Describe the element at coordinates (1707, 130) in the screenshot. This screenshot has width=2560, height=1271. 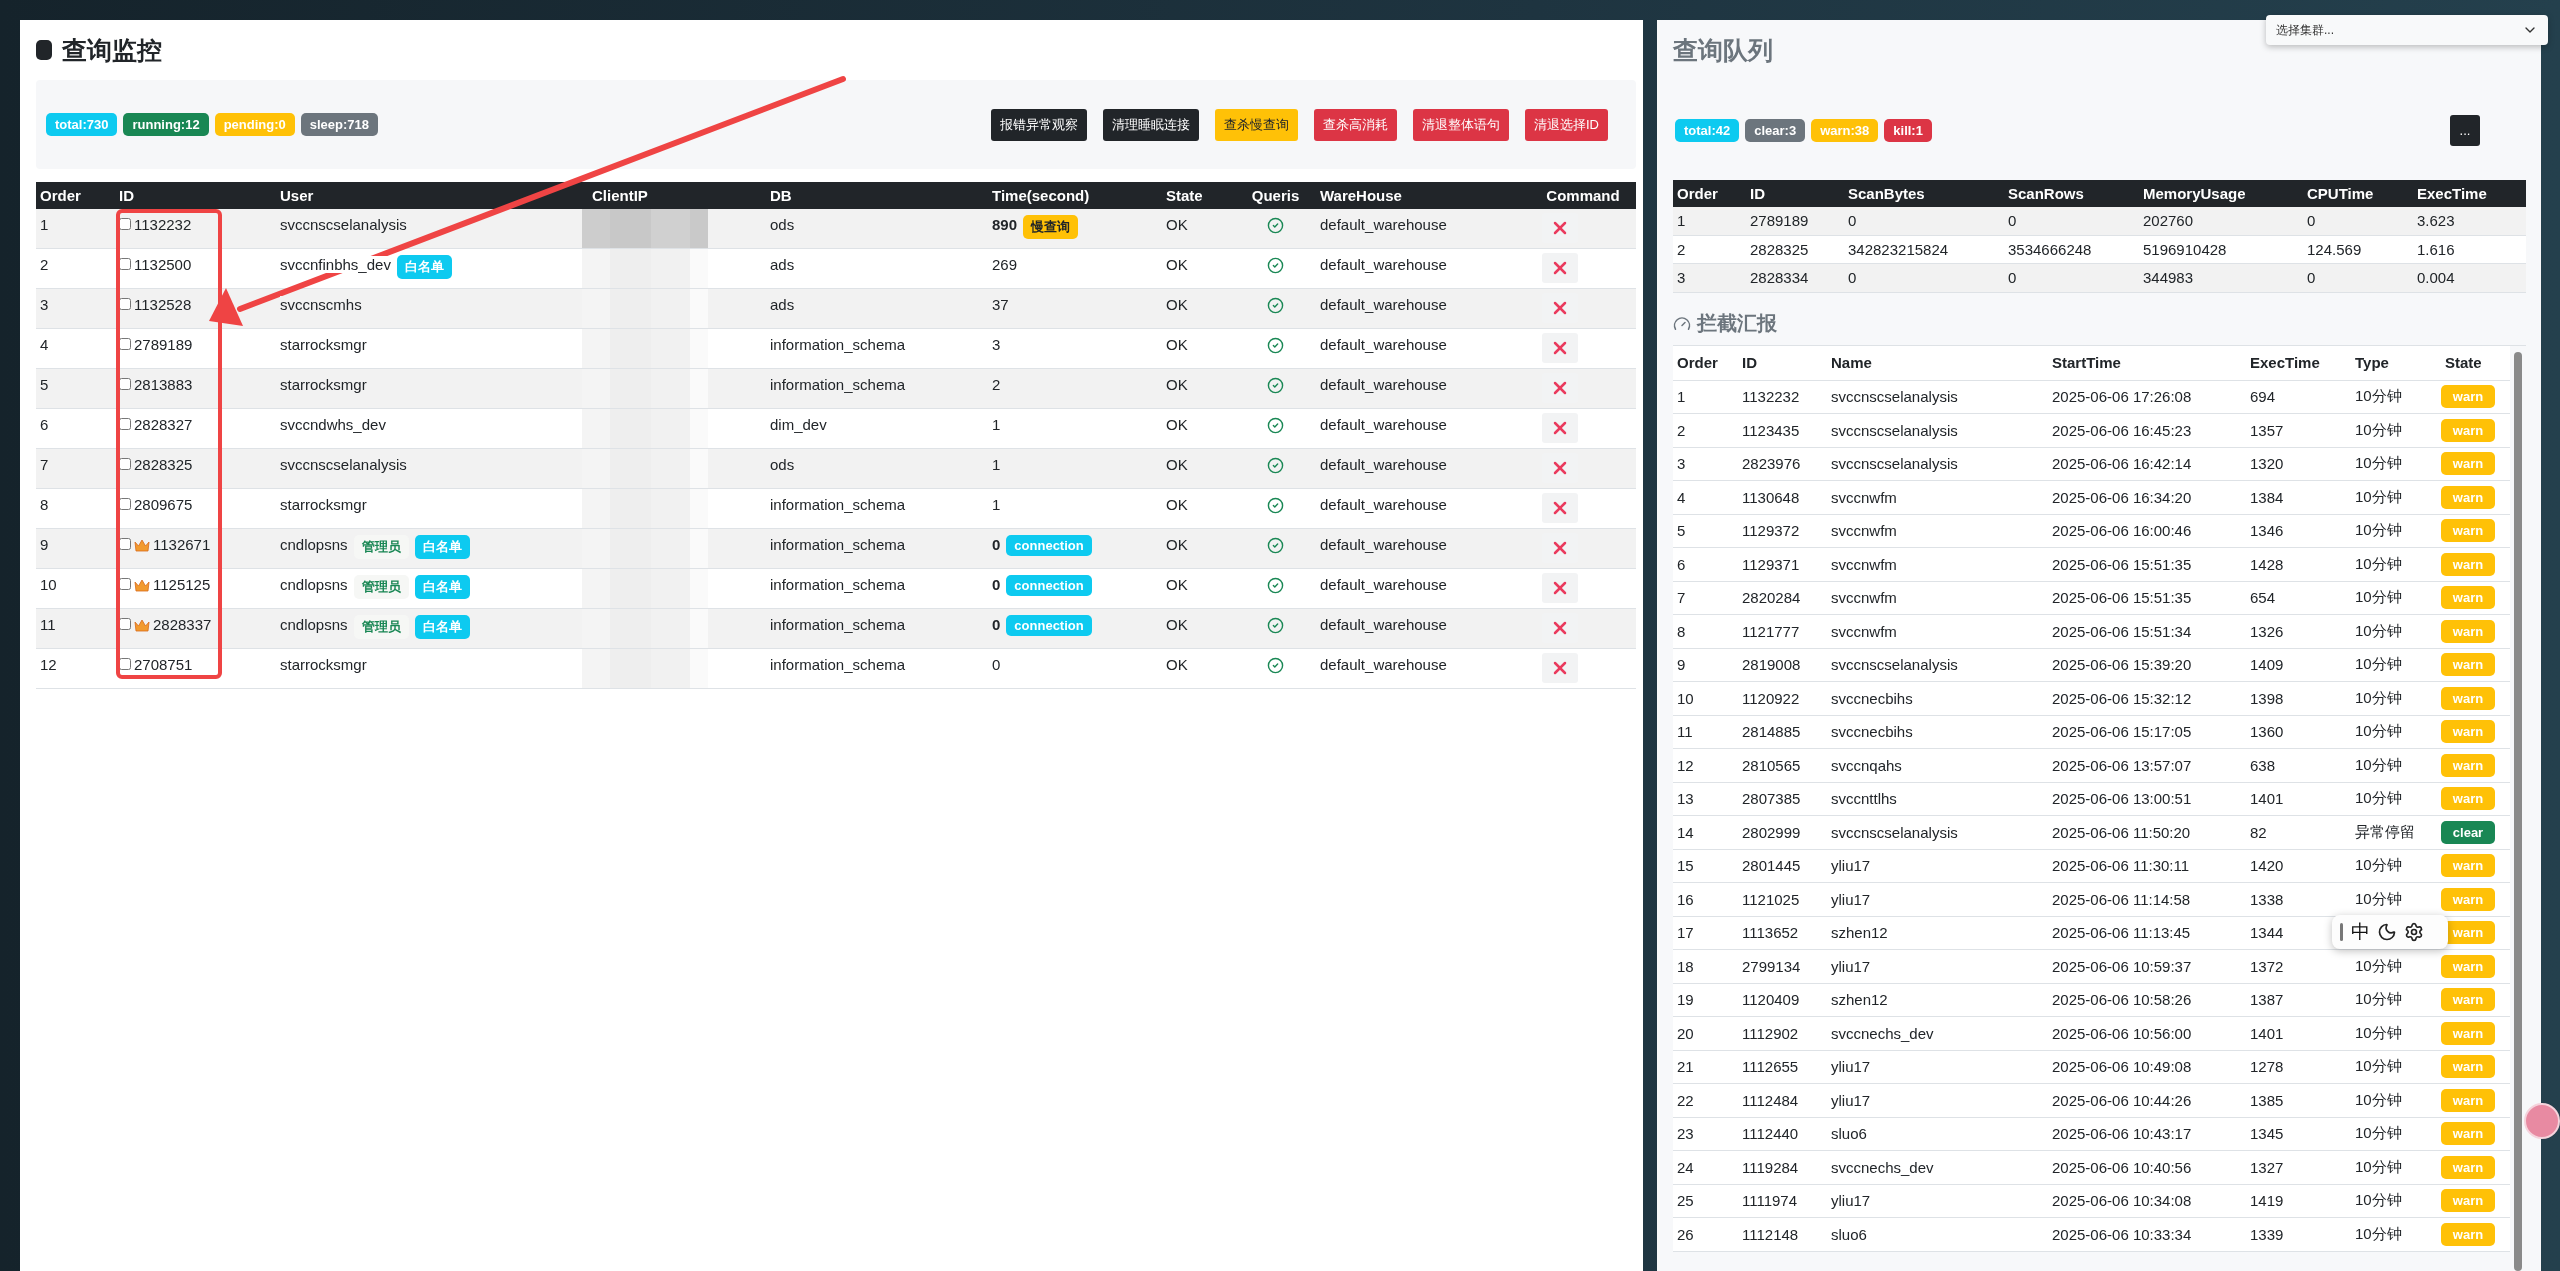
I see `count-badge: total:42` at that location.